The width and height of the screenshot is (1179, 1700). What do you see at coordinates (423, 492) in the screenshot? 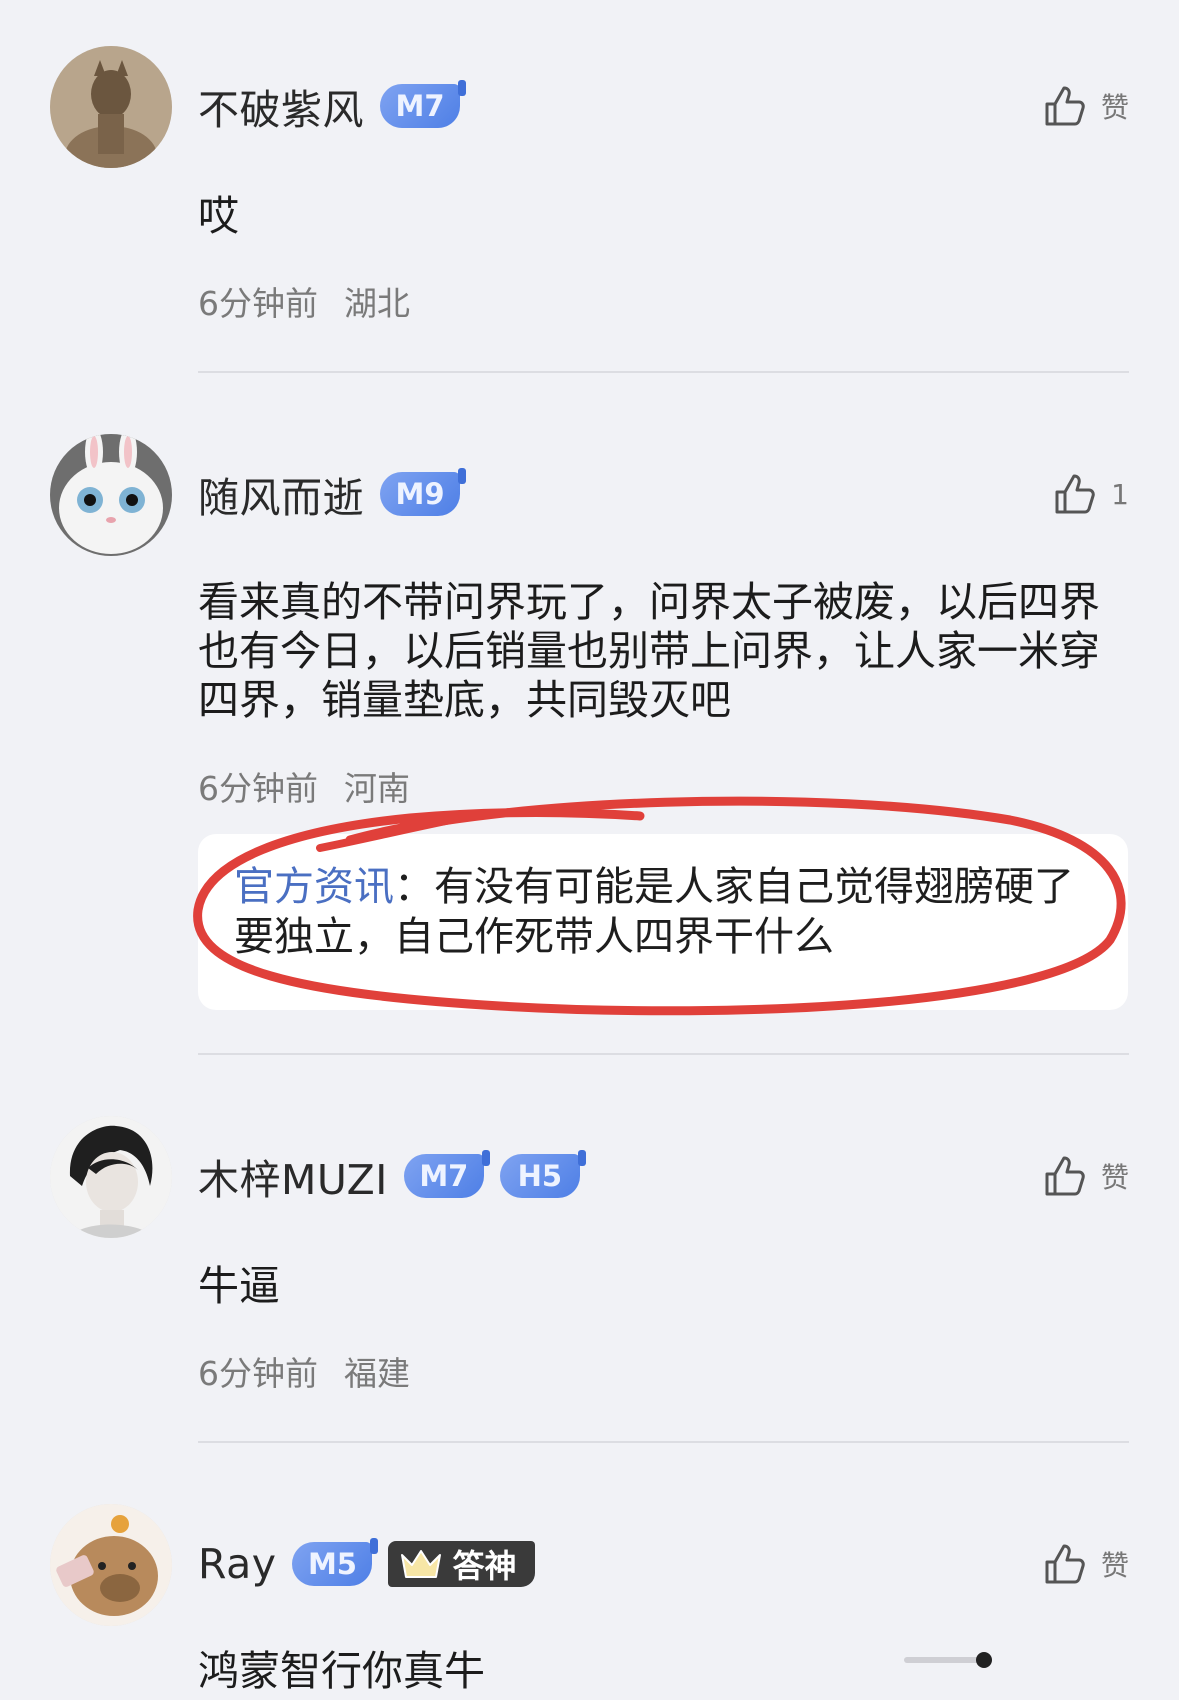
I see `level-badge: M9` at bounding box center [423, 492].